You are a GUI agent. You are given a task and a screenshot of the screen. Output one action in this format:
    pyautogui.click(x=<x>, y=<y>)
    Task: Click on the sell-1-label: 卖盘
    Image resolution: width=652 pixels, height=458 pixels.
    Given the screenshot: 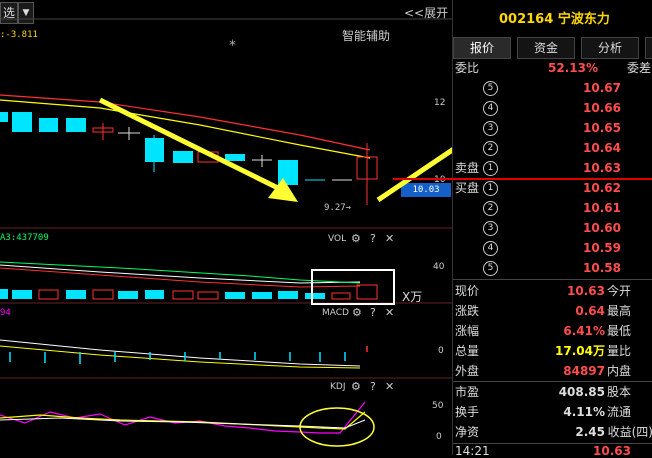 What is the action you would take?
    pyautogui.click(x=467, y=168)
    